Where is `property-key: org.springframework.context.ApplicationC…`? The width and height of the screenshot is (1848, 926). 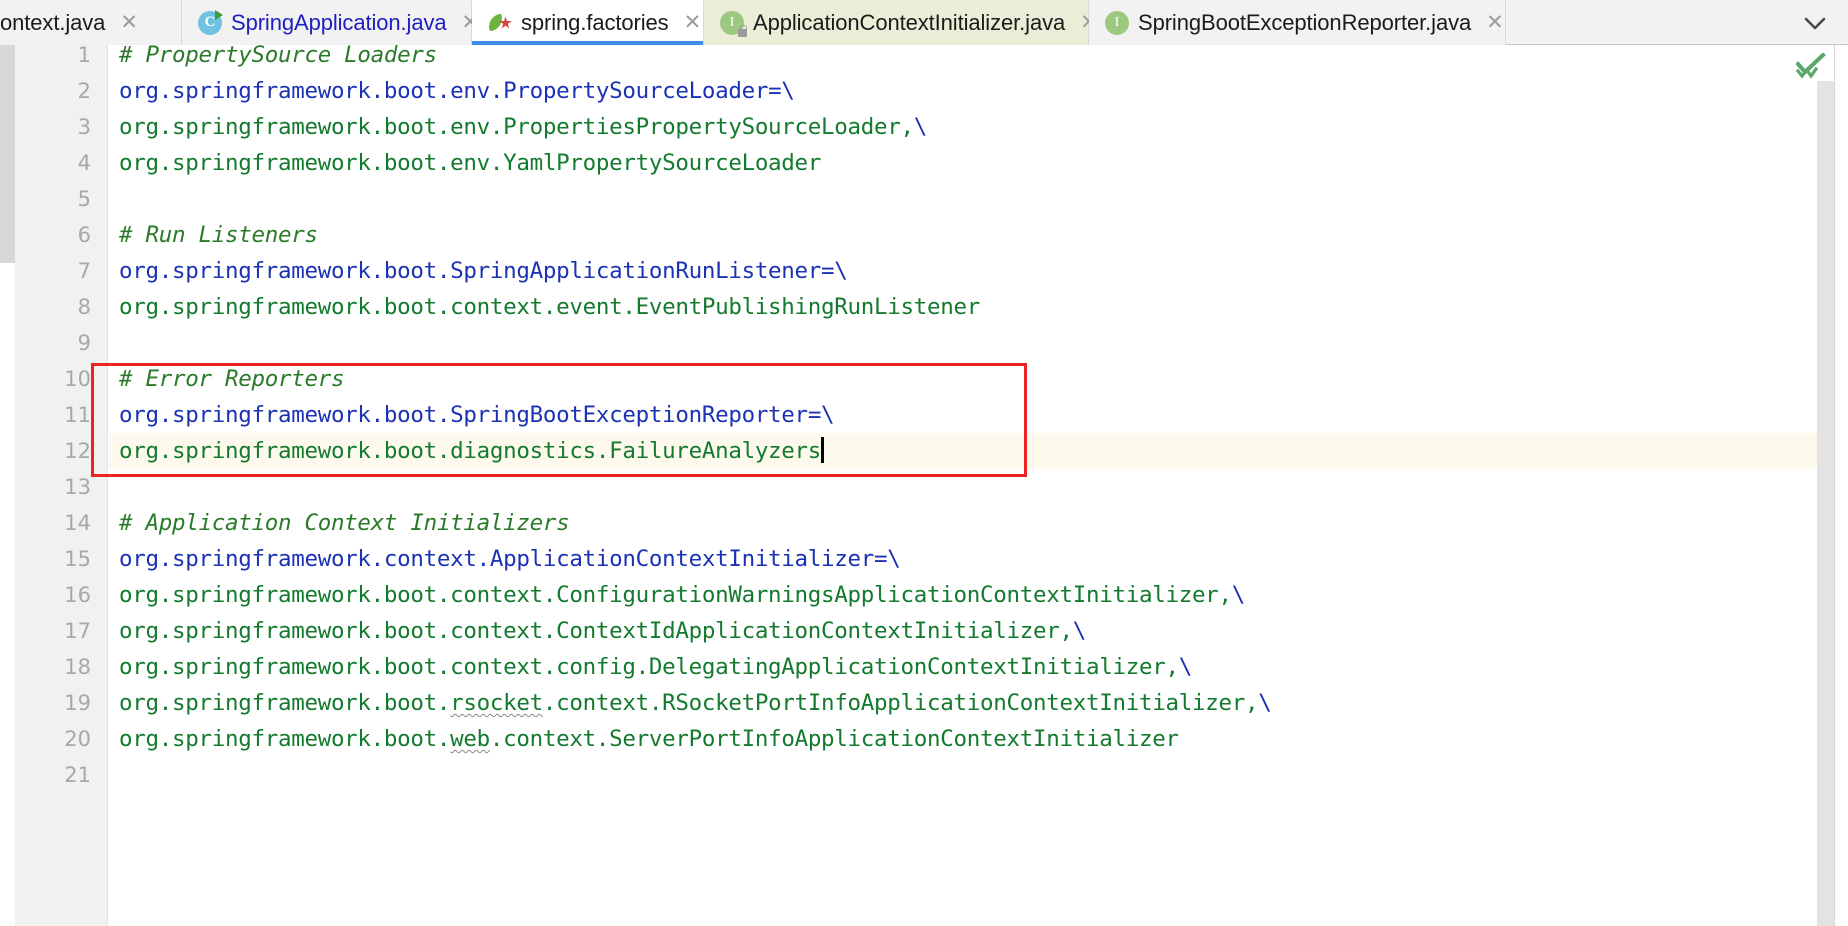 property-key: org.springframework.context.ApplicationC… is located at coordinates (497, 559).